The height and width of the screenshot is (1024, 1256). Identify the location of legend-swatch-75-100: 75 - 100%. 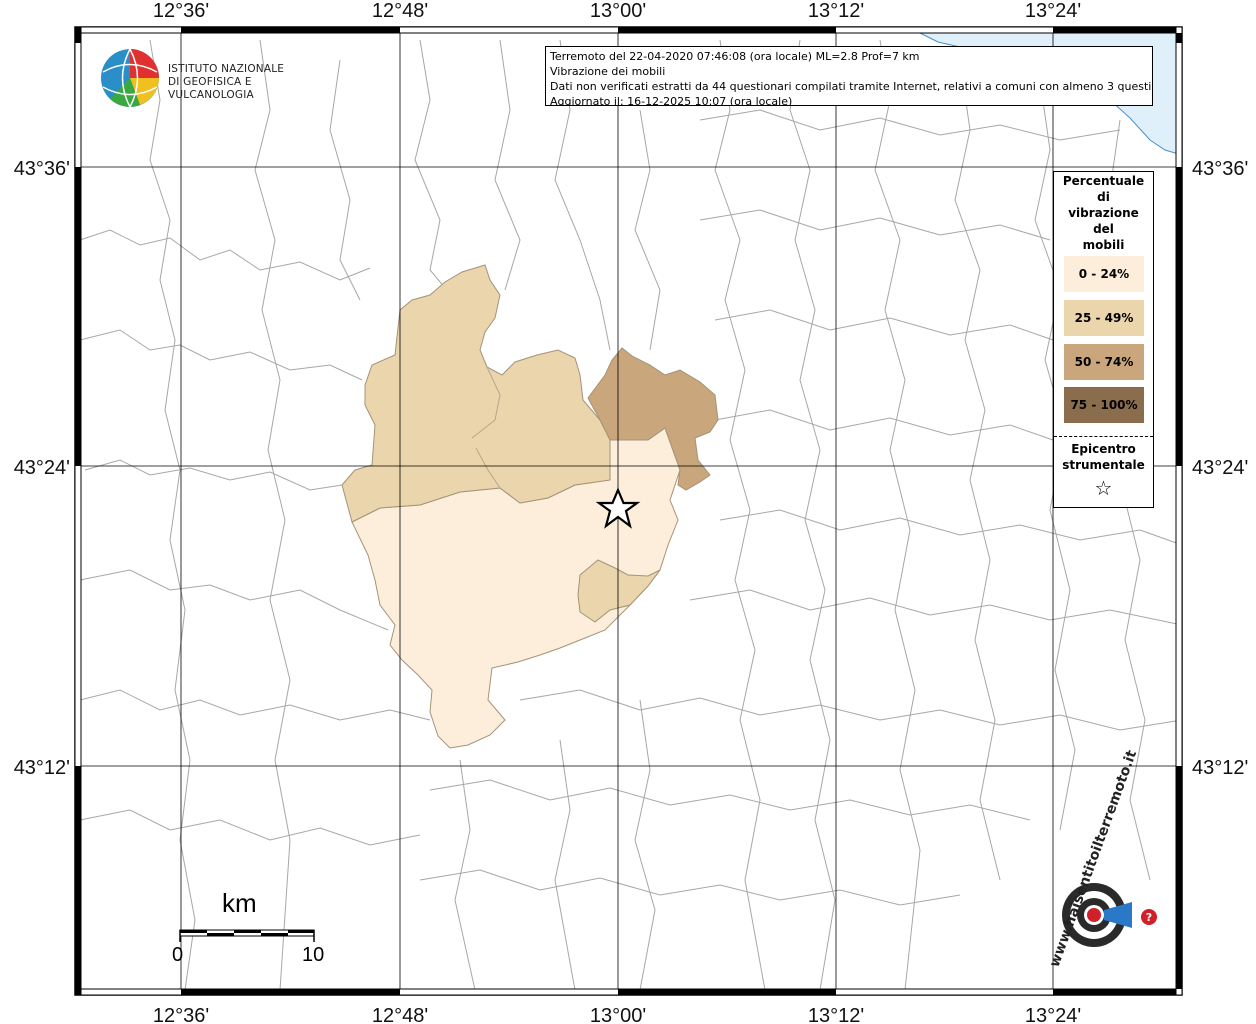
(1104, 405).